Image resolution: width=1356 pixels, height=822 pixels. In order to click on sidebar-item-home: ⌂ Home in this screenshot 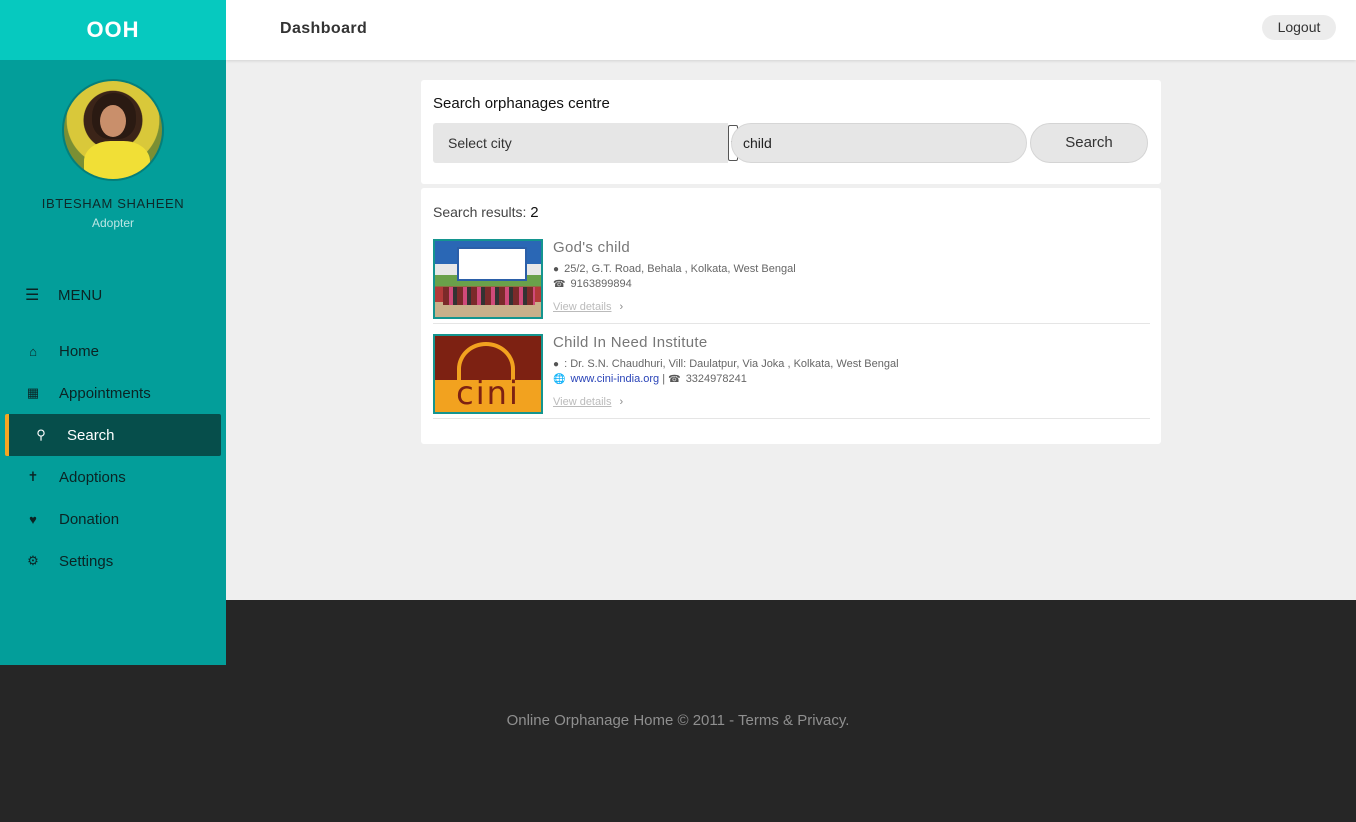, I will do `click(113, 351)`.